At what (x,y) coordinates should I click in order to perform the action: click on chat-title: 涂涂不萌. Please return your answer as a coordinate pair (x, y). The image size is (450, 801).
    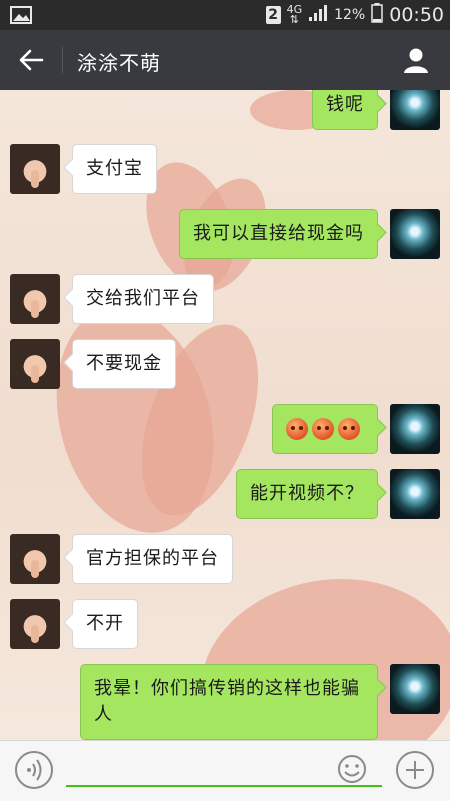
    Looking at the image, I should click on (119, 63).